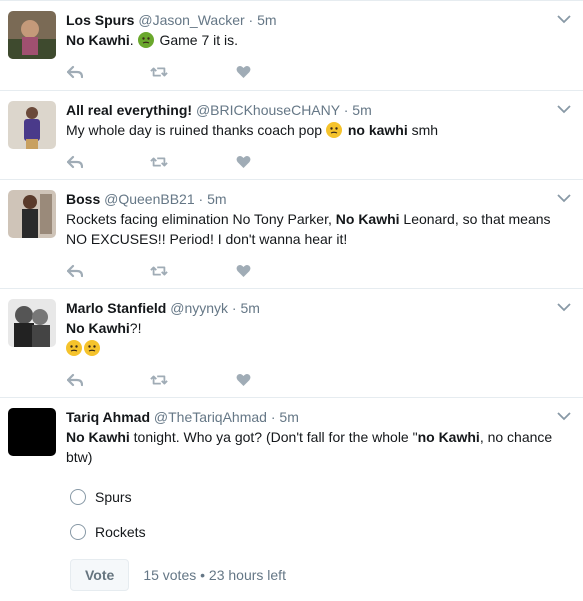 The image size is (583, 601). What do you see at coordinates (214, 575) in the screenshot?
I see `poll-meta: 15 votes • 23 hours left` at bounding box center [214, 575].